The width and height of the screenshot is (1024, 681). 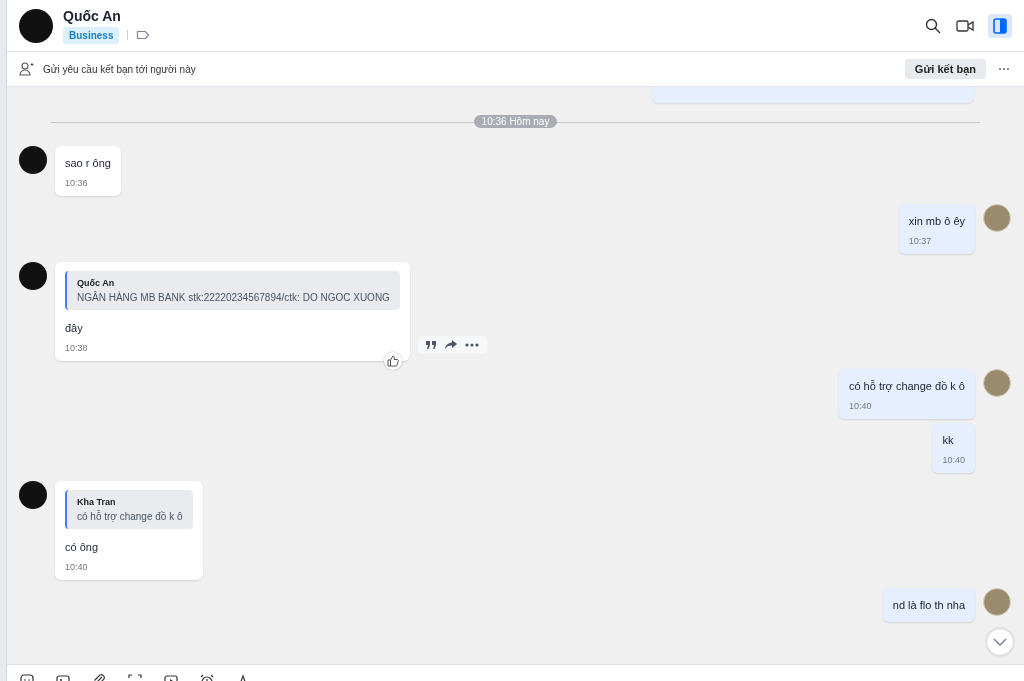 What do you see at coordinates (233, 297) in the screenshot?
I see `quote-text: NGÂN HÀNG MB BANK stk:22220234567894/ctk: DO NGOC XUONG` at bounding box center [233, 297].